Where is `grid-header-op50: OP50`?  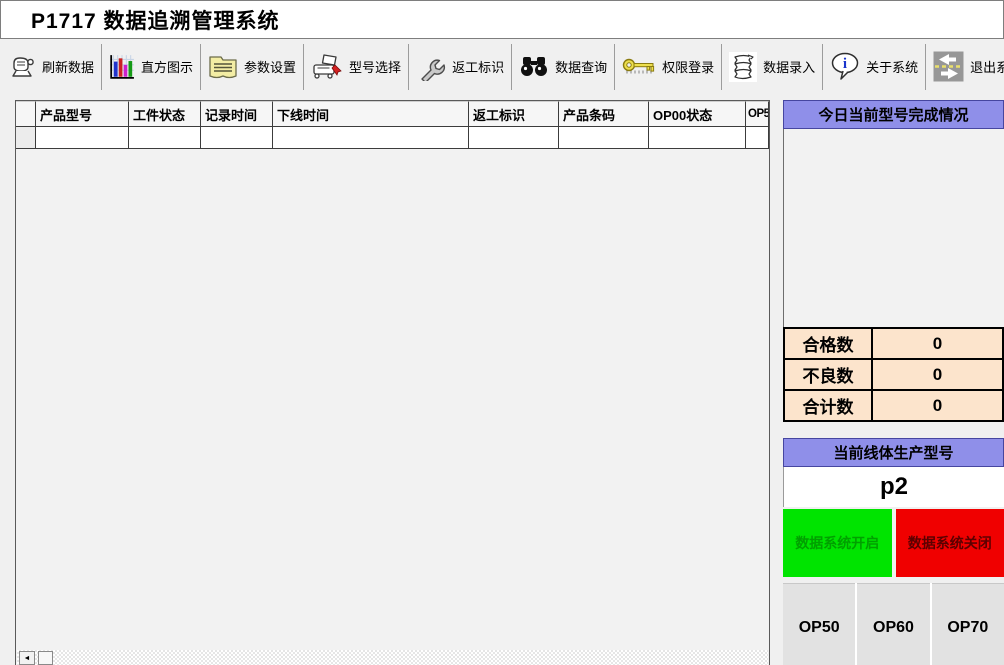
grid-header-op50: OP50 is located at coordinates (757, 114).